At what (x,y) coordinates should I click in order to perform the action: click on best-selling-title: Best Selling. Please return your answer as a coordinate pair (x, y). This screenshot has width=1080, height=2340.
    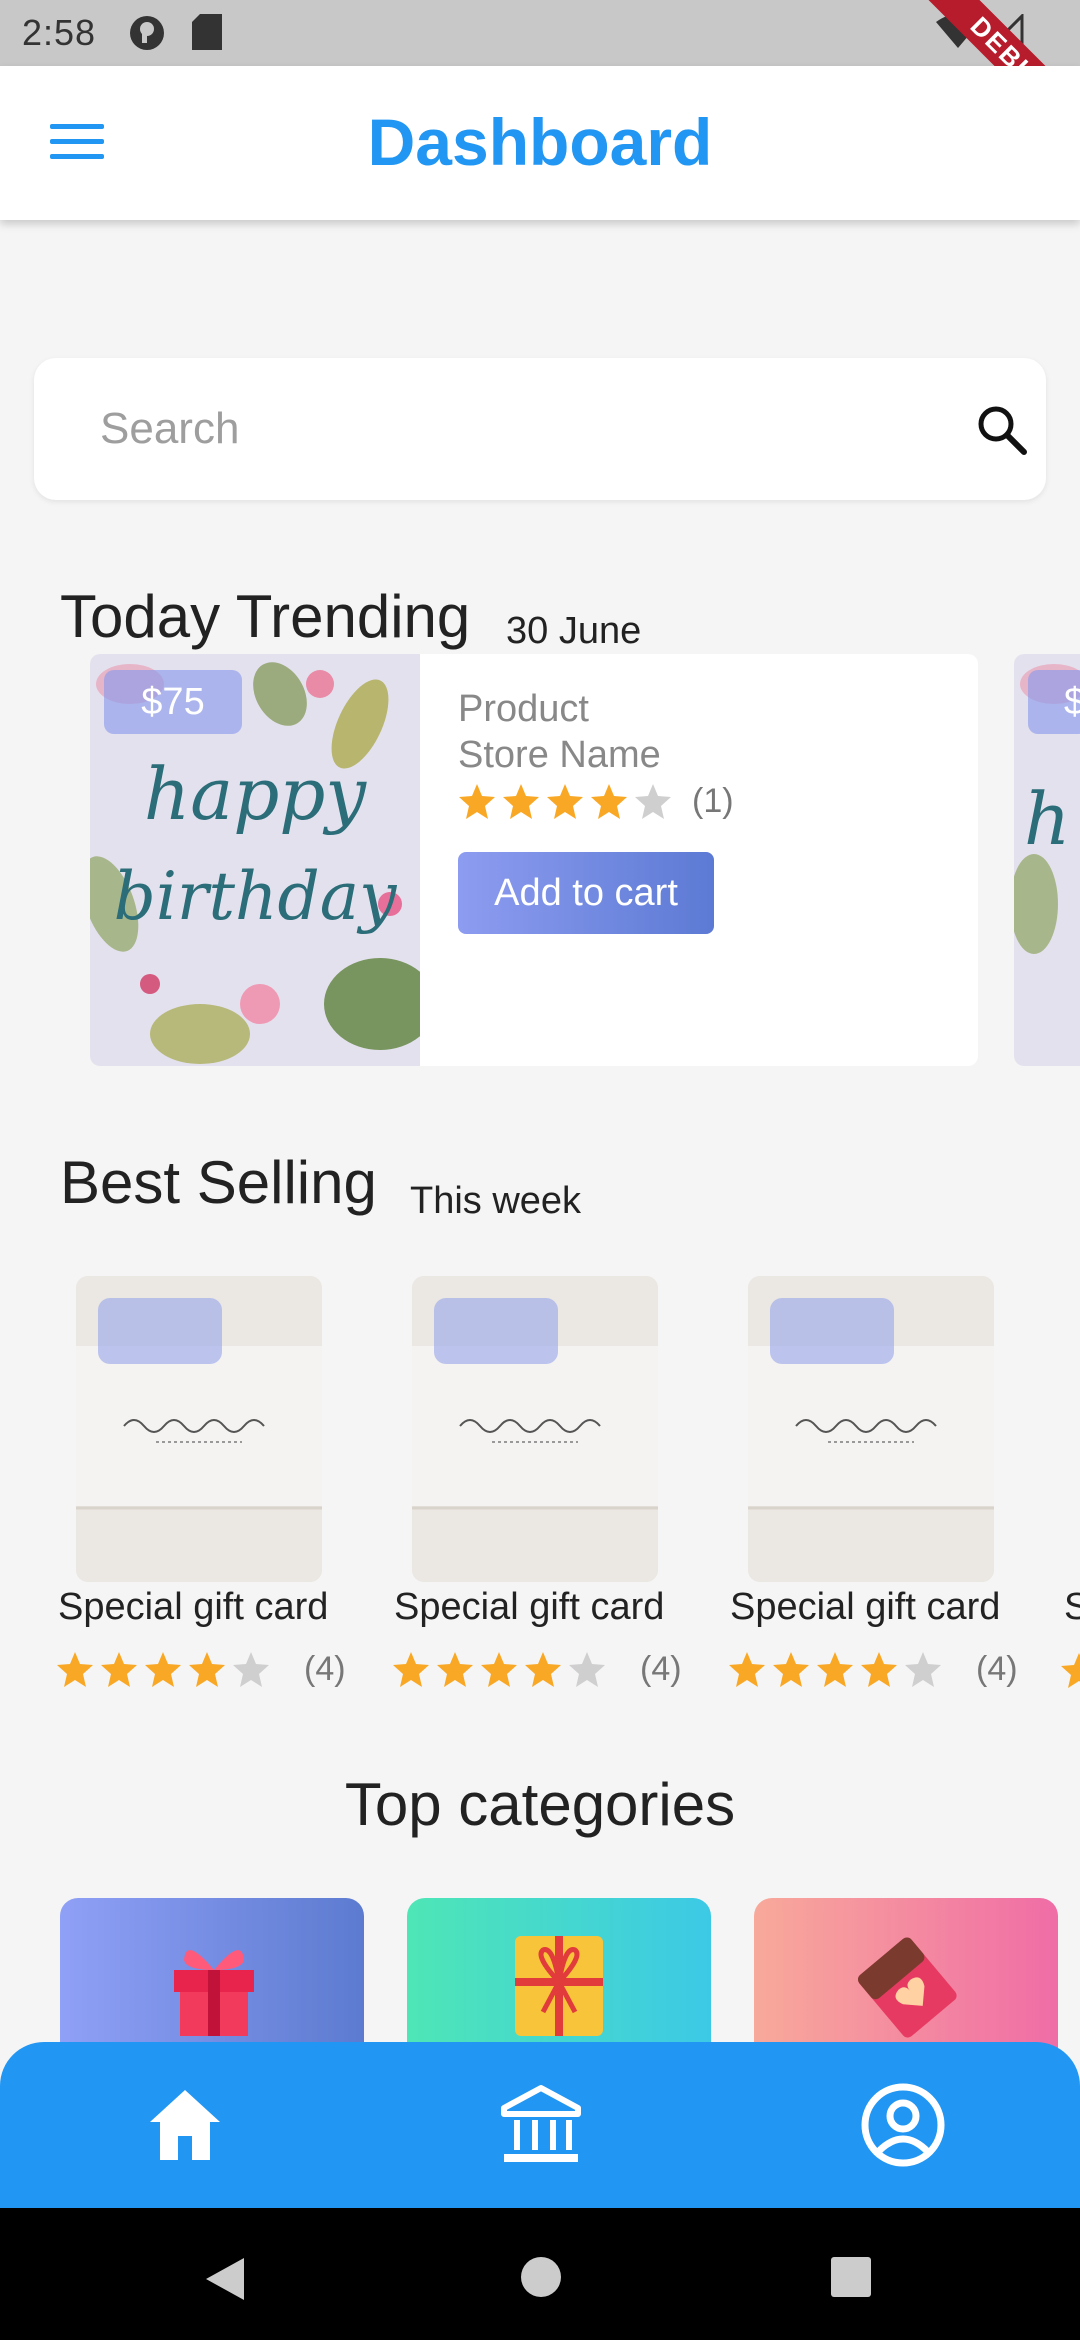
    Looking at the image, I should click on (218, 1182).